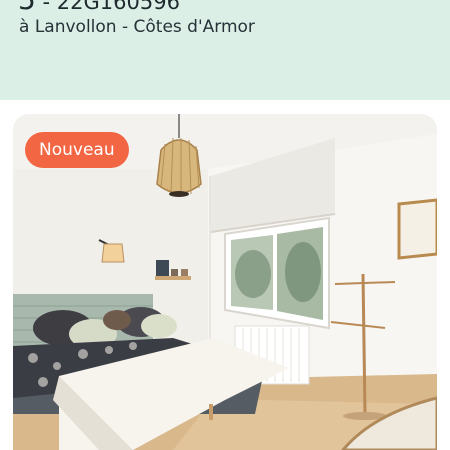 The width and height of the screenshot is (450, 450). Describe the element at coordinates (118, 7) in the screenshot. I see `listing-ref-code: 22G160596` at that location.